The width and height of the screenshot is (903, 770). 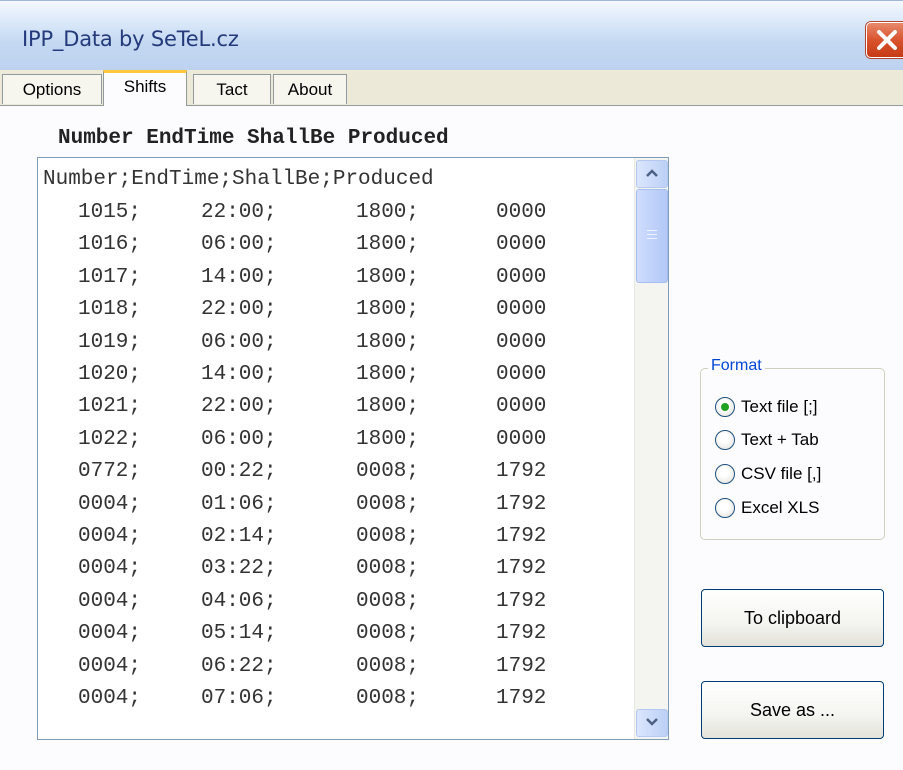 What do you see at coordinates (239, 504) in the screenshot?
I see `cell-endtime: 01:06;` at bounding box center [239, 504].